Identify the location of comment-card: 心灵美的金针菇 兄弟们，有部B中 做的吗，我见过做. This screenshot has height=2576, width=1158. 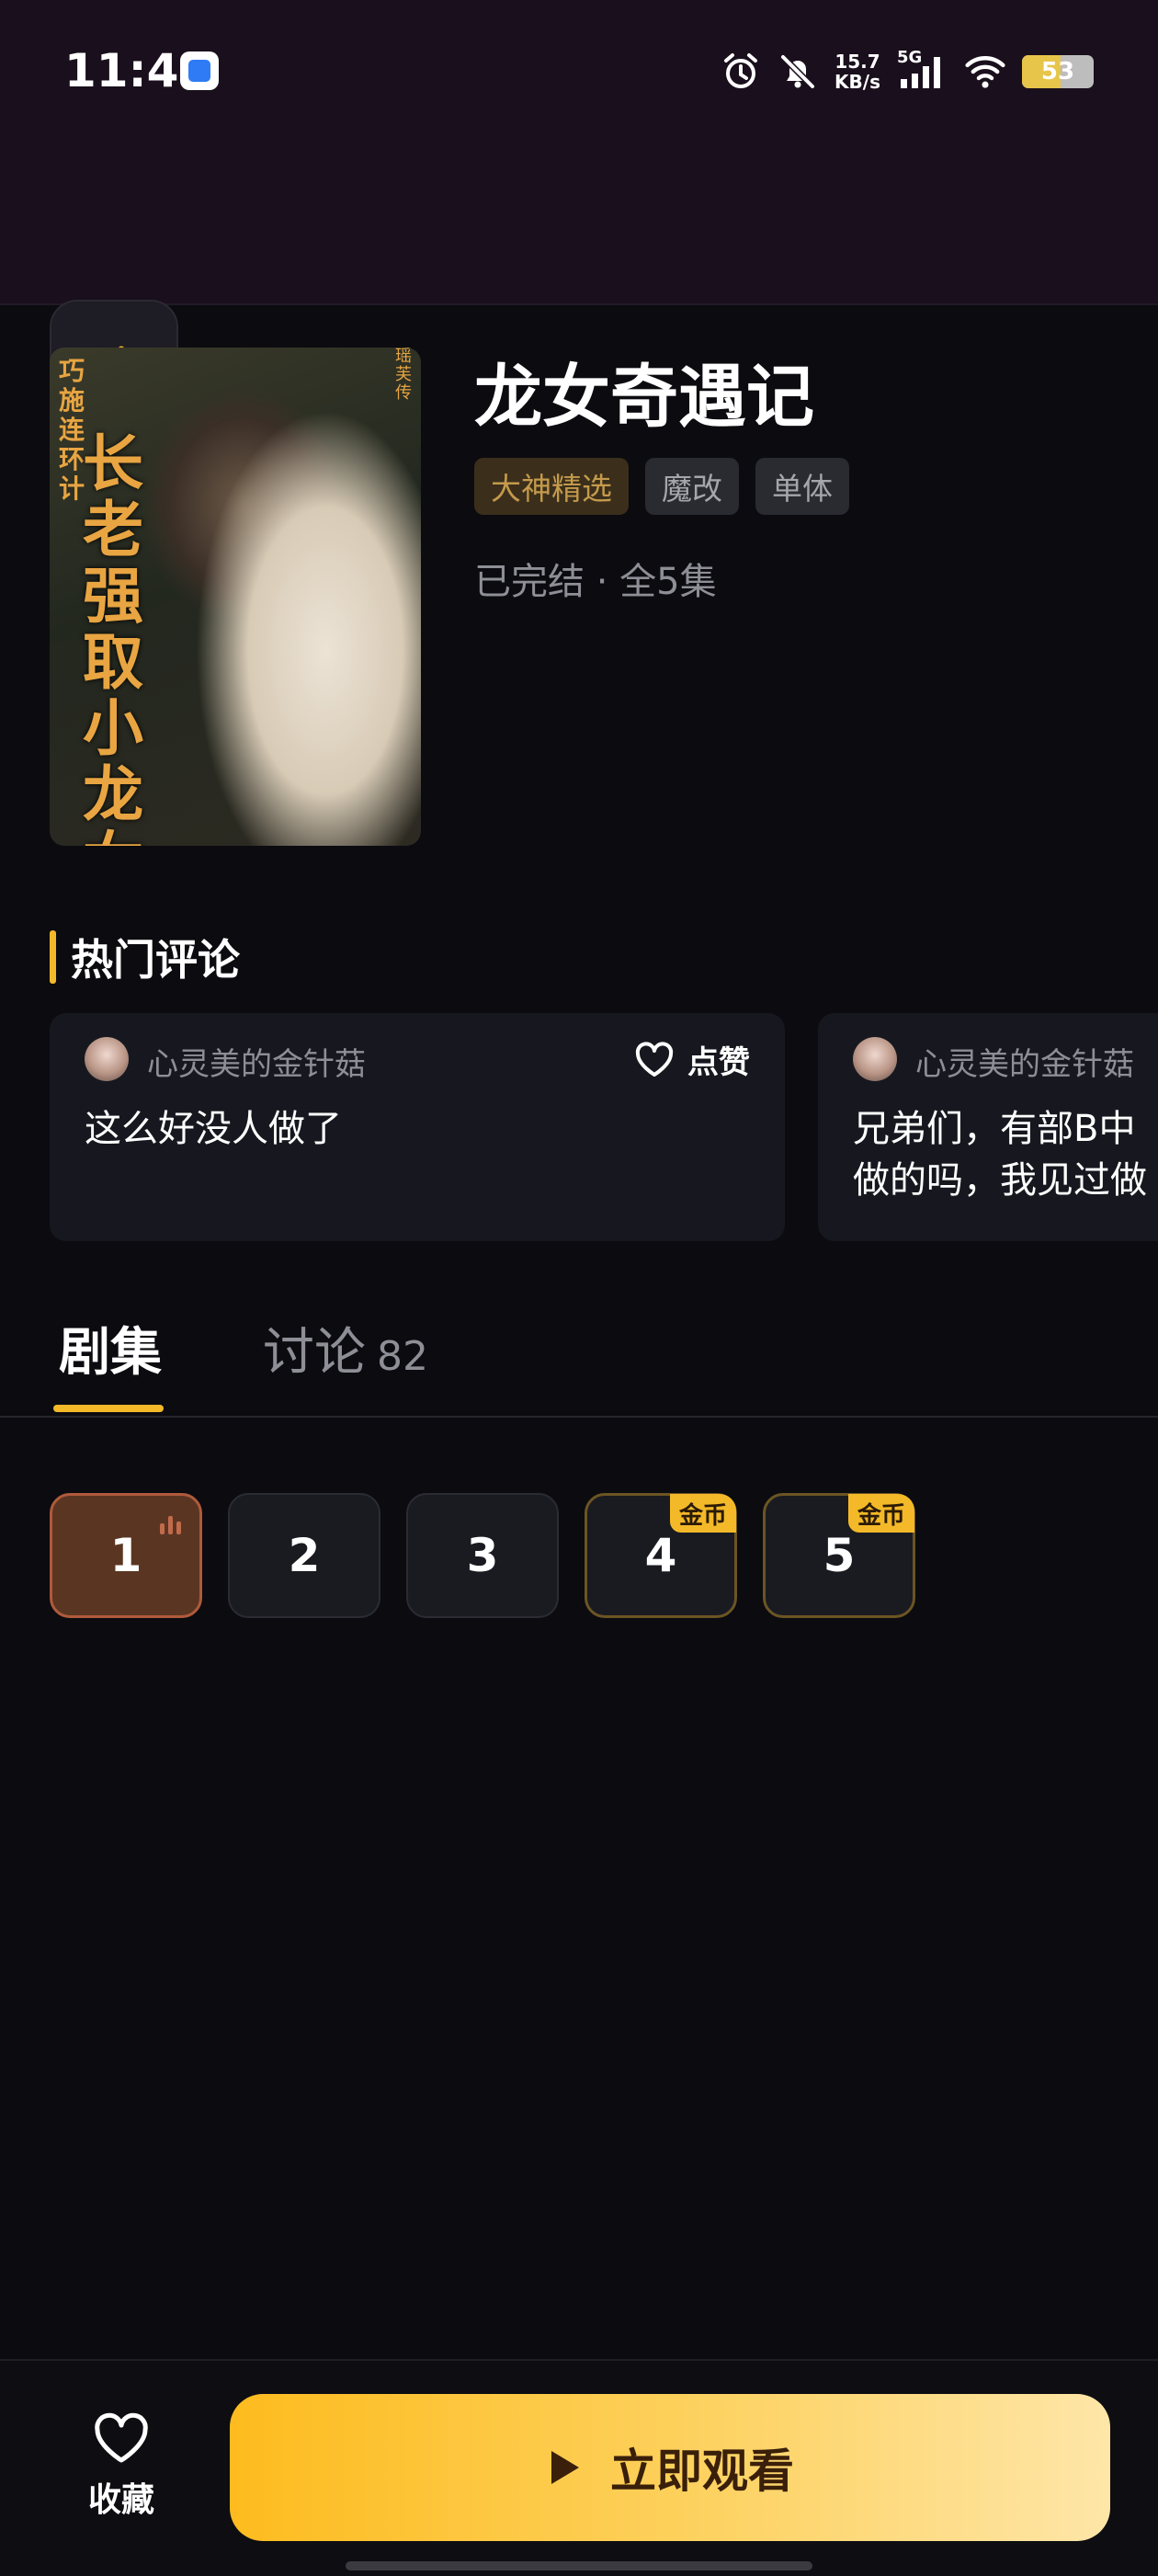
(988, 1127).